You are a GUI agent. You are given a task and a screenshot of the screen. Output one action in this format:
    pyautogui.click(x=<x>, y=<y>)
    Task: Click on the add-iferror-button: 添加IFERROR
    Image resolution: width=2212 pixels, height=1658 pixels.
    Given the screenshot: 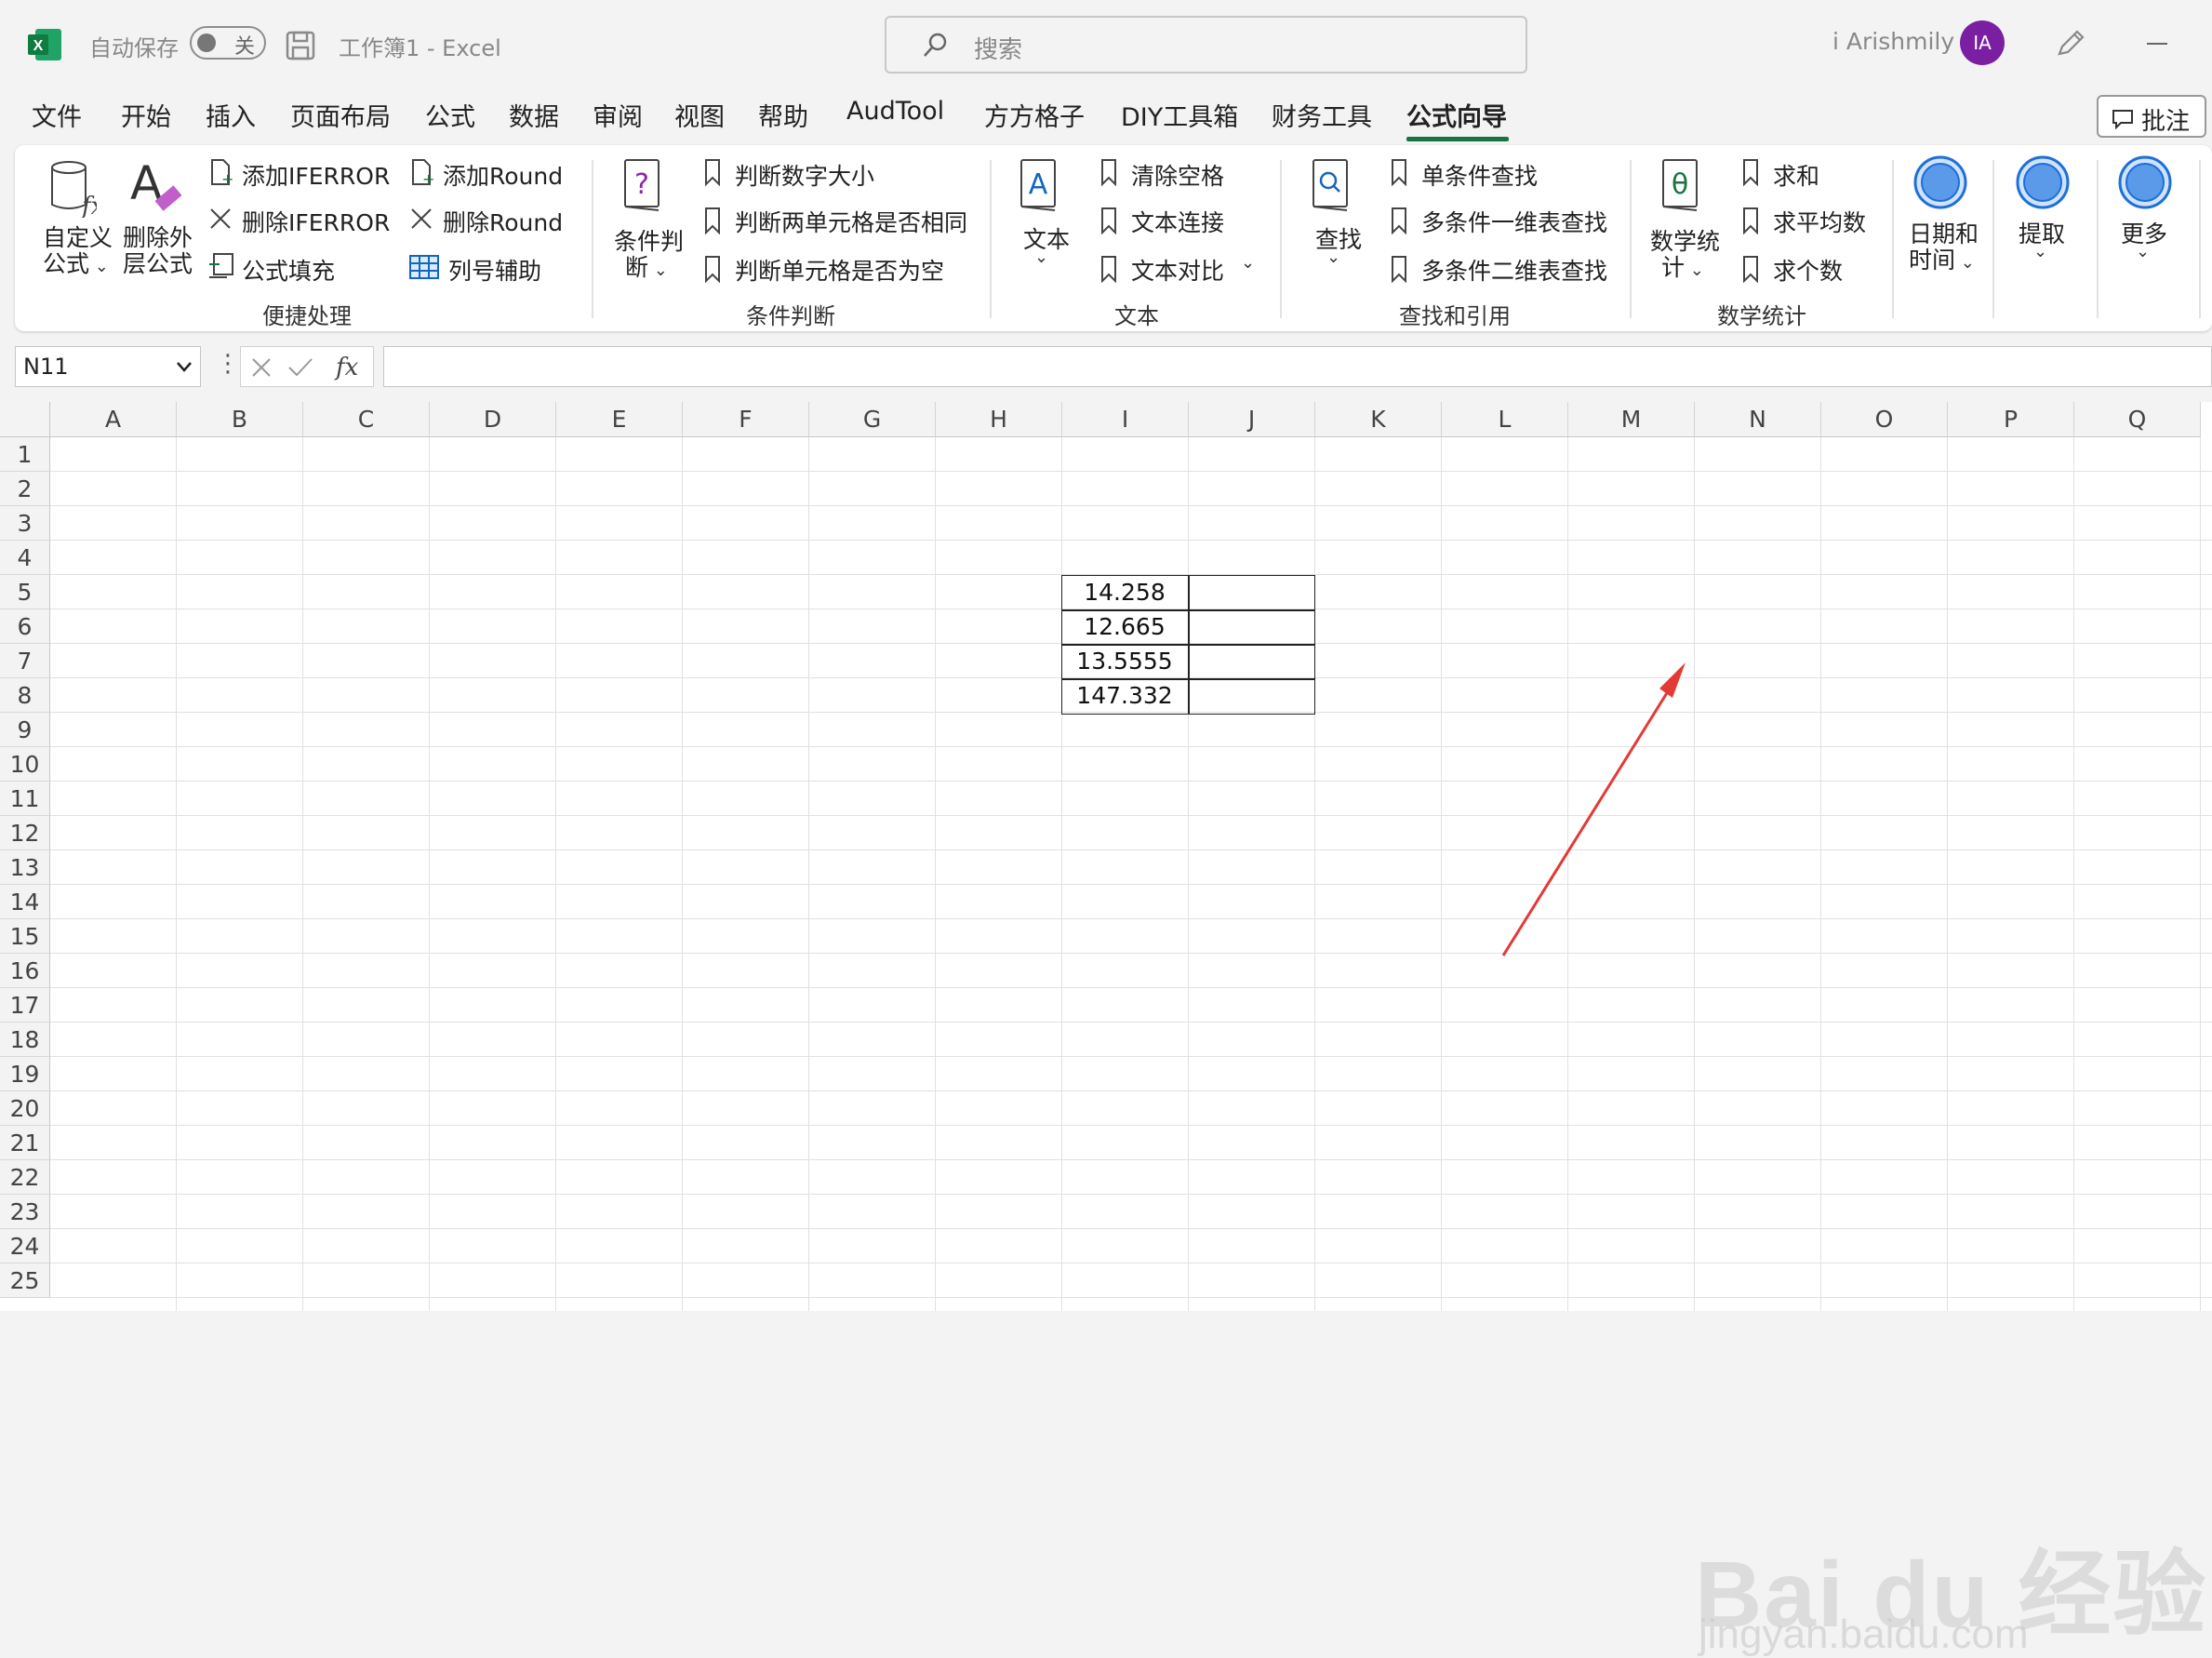 What is the action you would take?
    pyautogui.click(x=316, y=175)
    